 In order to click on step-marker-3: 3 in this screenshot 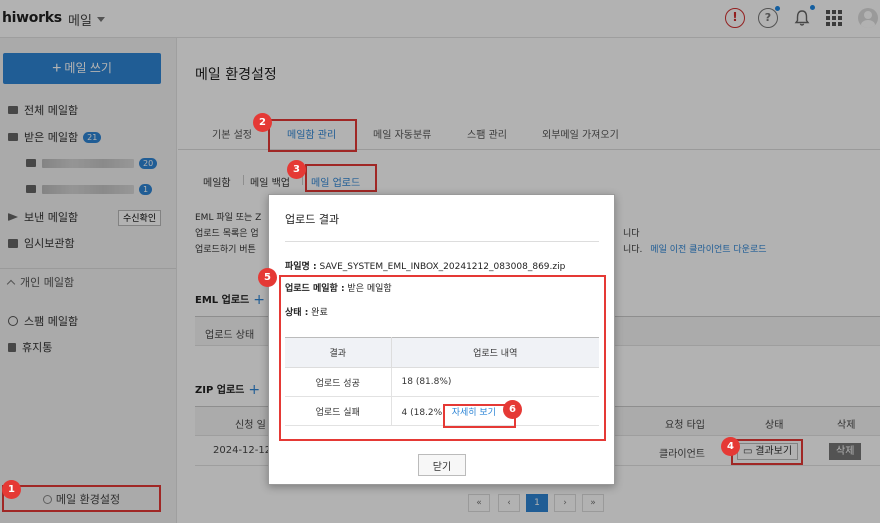, I will do `click(296, 169)`.